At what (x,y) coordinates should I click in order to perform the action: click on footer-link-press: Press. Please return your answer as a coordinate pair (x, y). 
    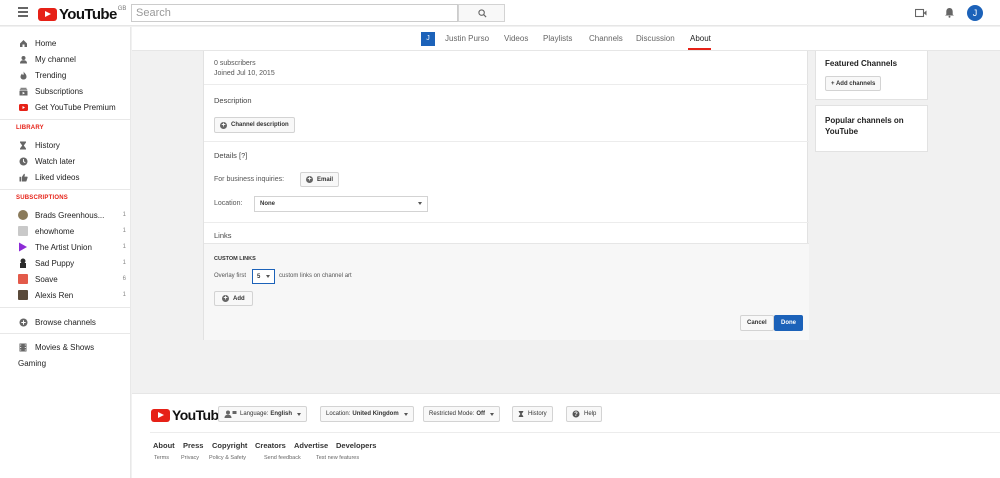
    Looking at the image, I should click on (193, 445).